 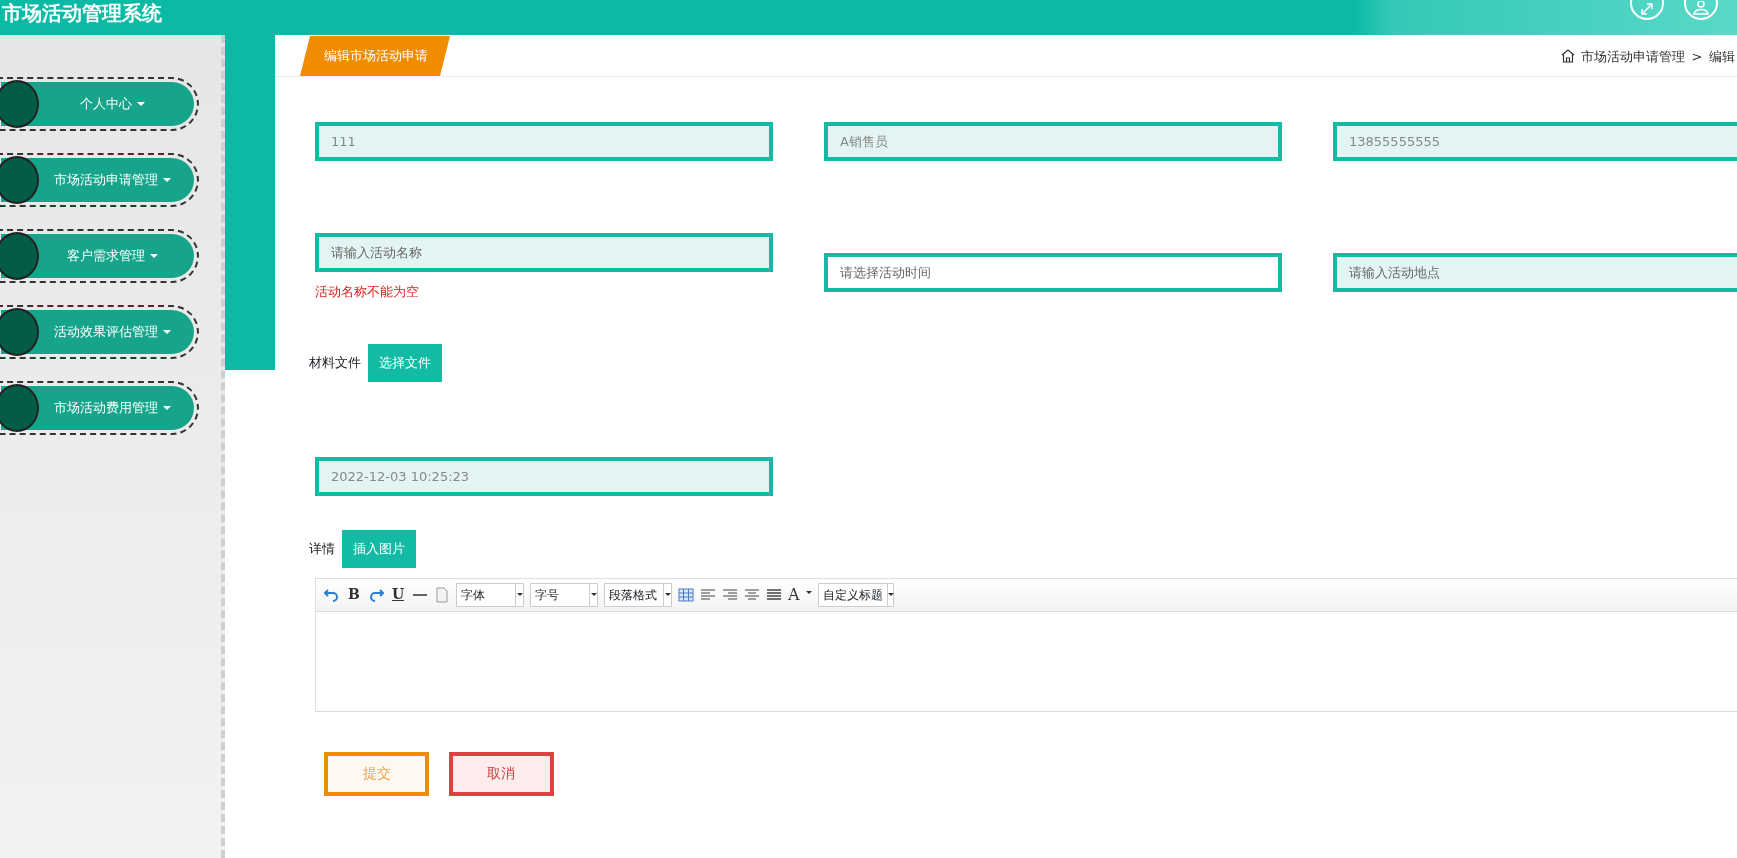 What do you see at coordinates (322, 548) in the screenshot?
I see `field-label: 详情` at bounding box center [322, 548].